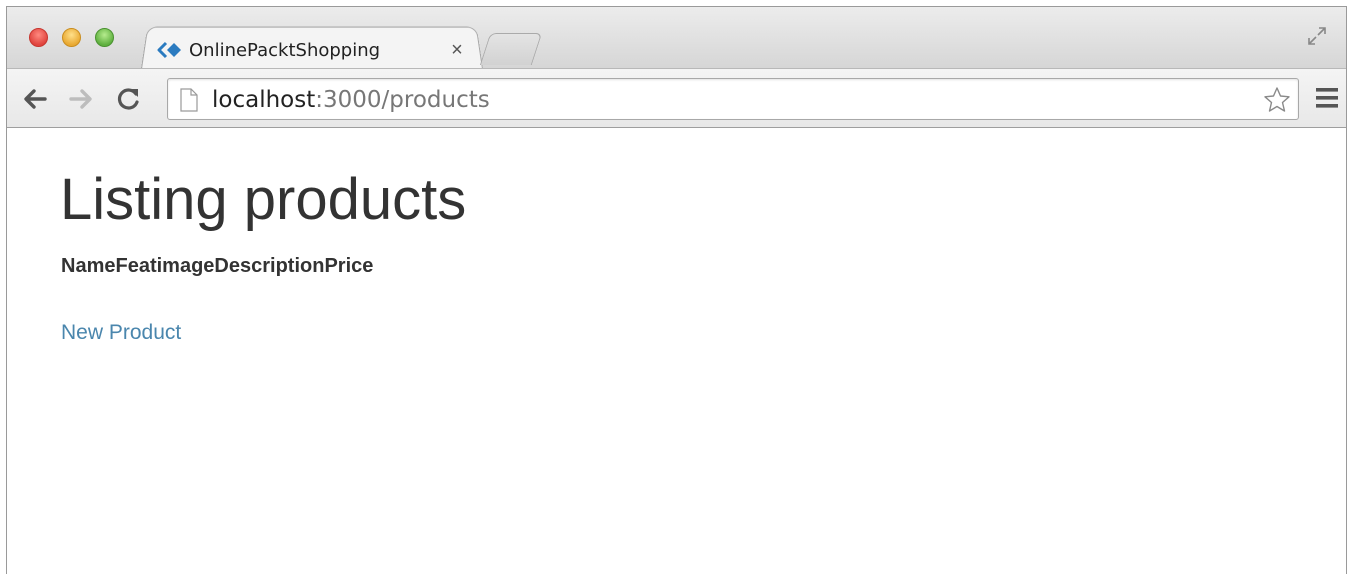 The width and height of the screenshot is (1351, 574). I want to click on column-header-description: Description, so click(269, 266).